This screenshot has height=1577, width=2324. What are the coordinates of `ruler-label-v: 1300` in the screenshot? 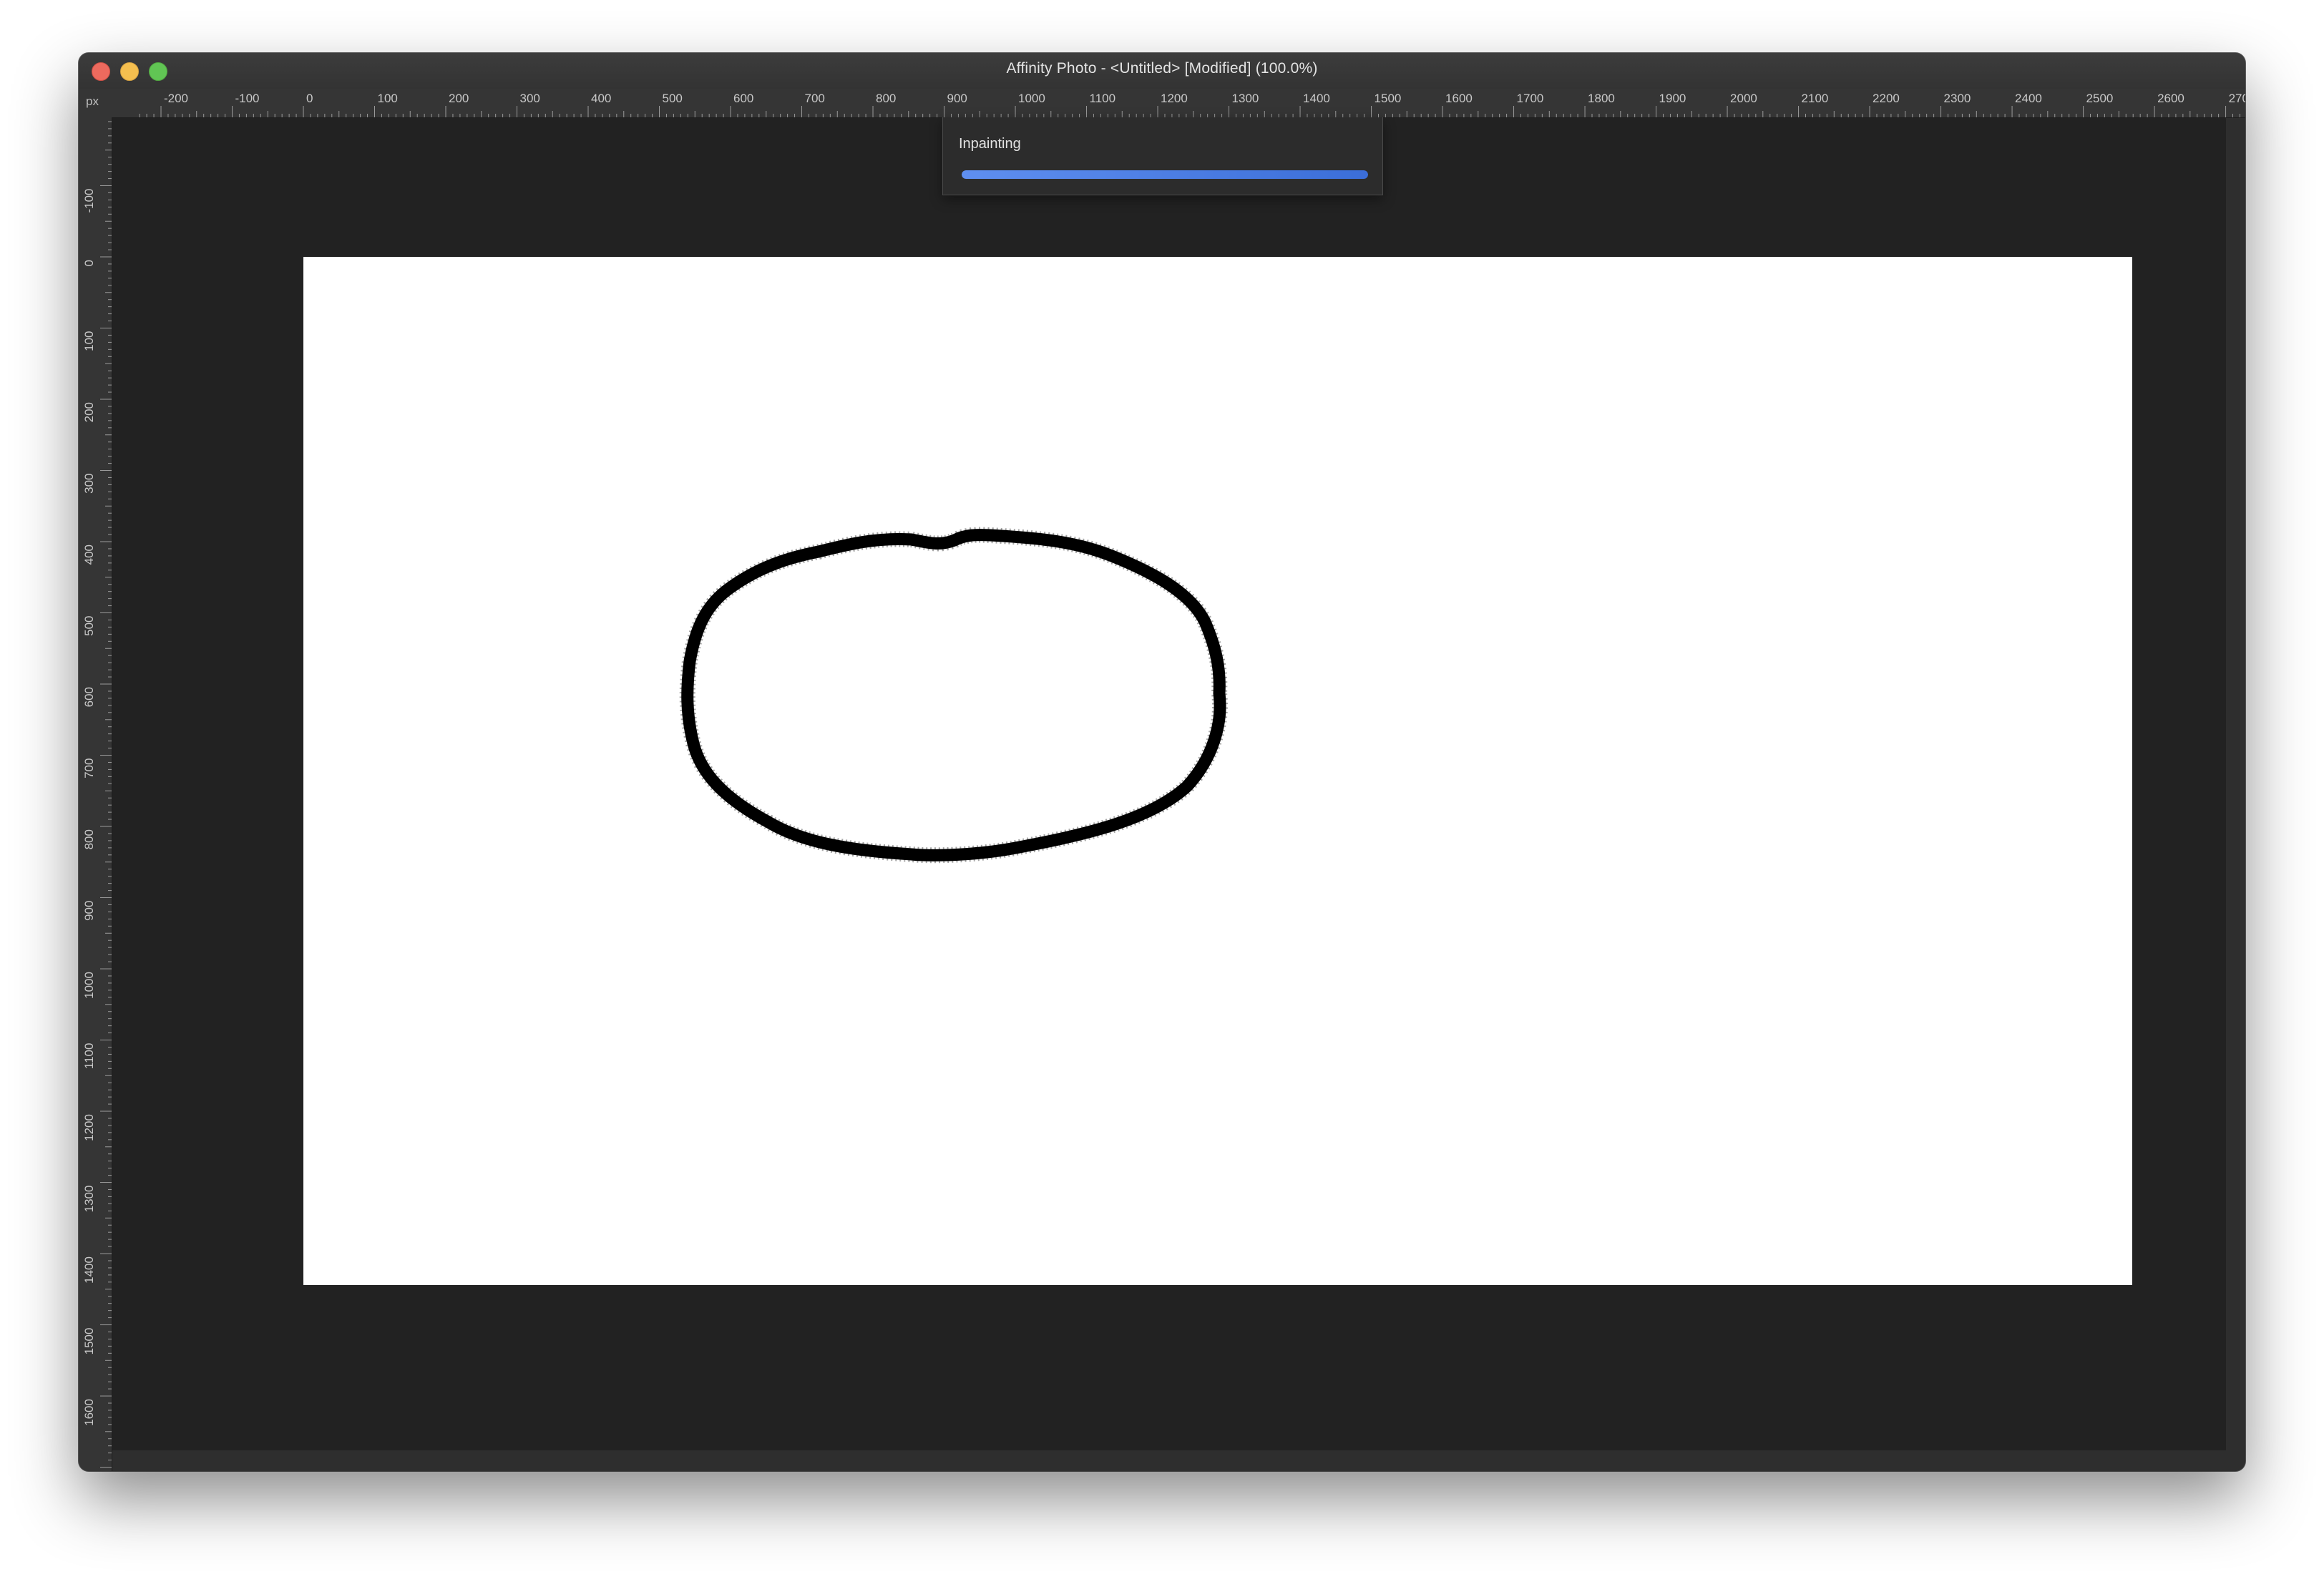 It's located at (89, 1199).